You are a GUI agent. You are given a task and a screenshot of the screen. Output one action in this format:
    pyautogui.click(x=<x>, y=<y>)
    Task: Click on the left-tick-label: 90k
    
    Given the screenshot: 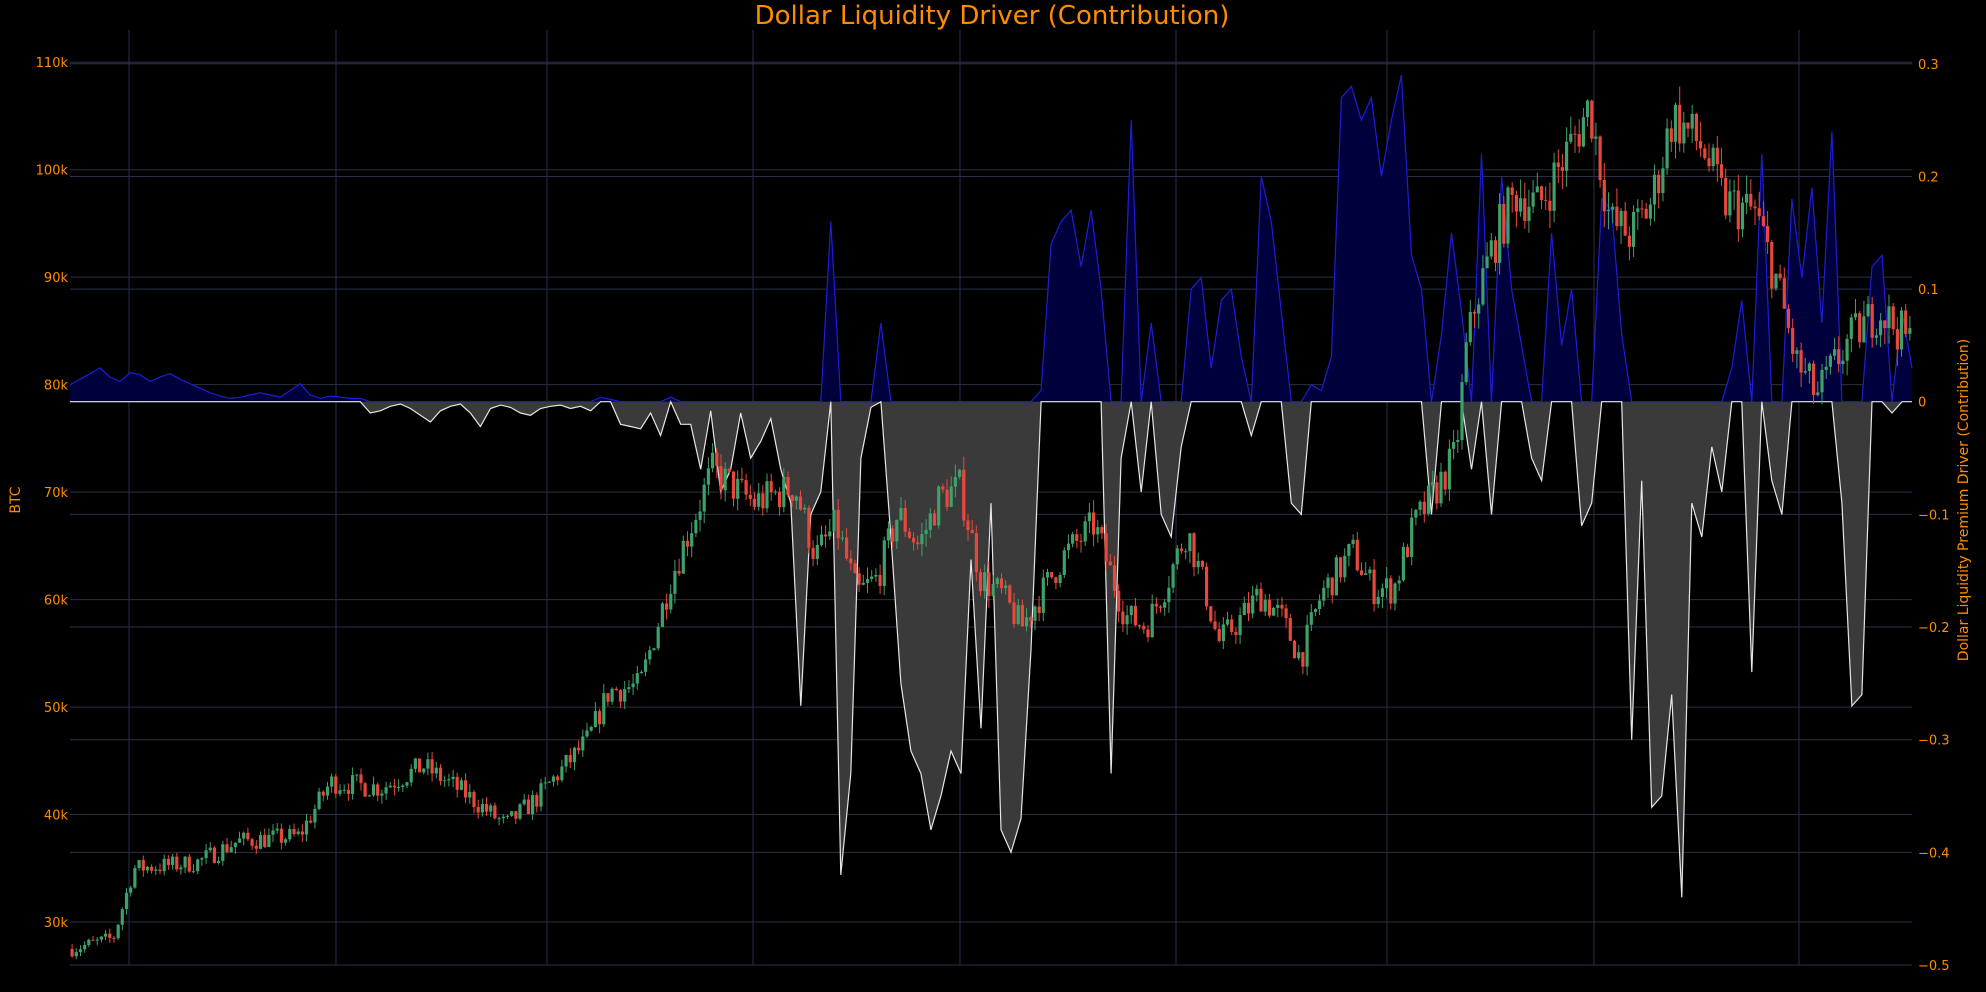 What is the action you would take?
    pyautogui.click(x=56, y=278)
    